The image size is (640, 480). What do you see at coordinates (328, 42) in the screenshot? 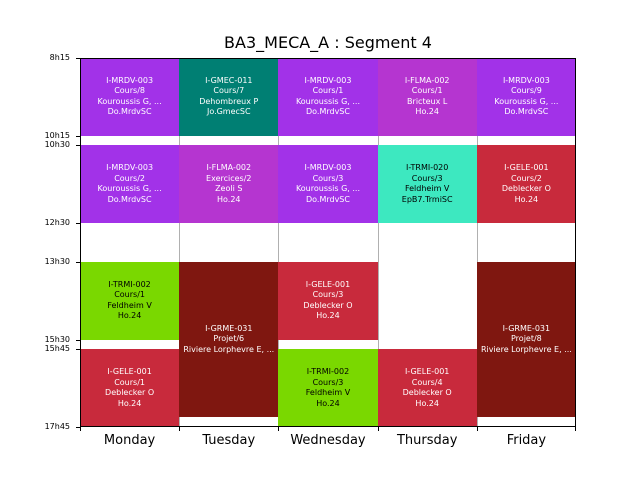
I see `chart-title: BA3_MECA_A : Segment 4` at bounding box center [328, 42].